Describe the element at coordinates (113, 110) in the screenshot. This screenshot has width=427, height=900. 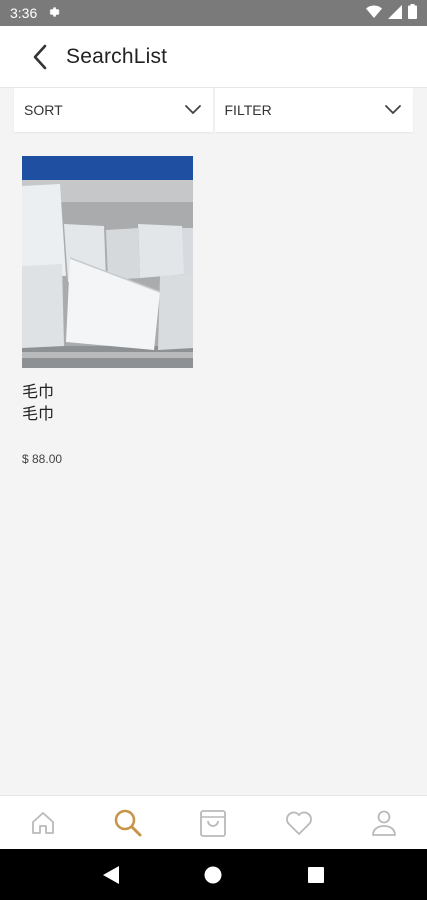
I see `sort-button: SORT` at that location.